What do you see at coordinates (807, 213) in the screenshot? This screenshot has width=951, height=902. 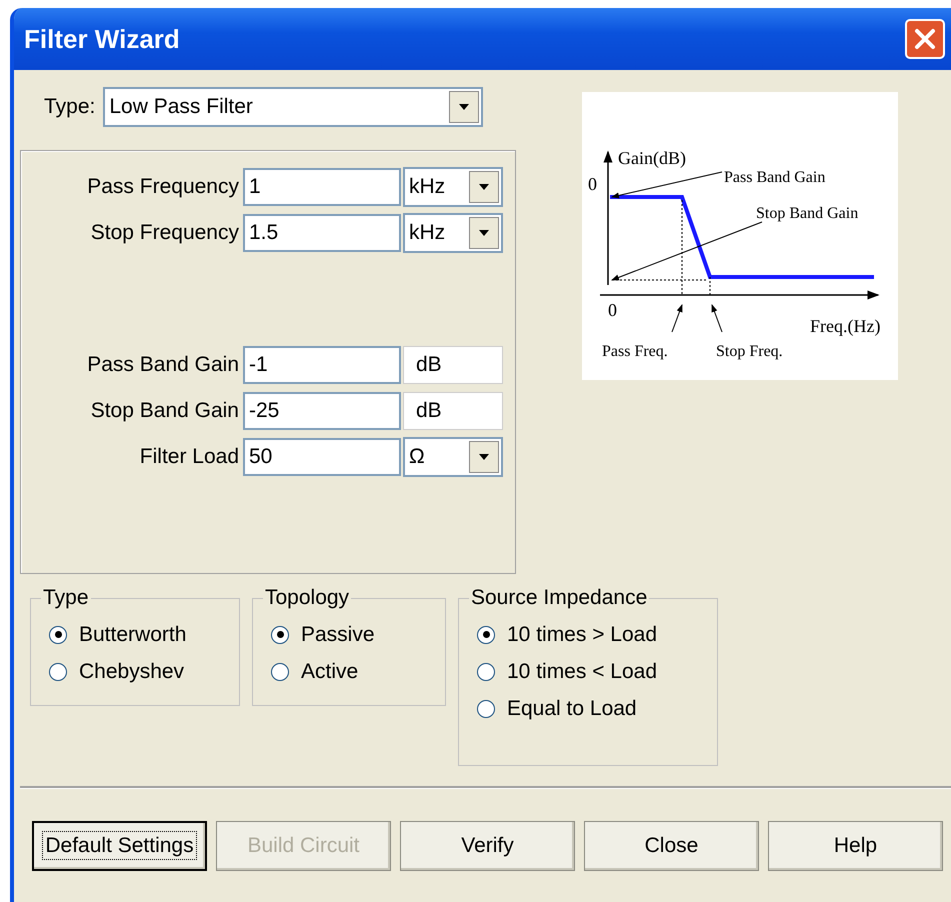 I see `annotation-label: Stop Band Gain` at bounding box center [807, 213].